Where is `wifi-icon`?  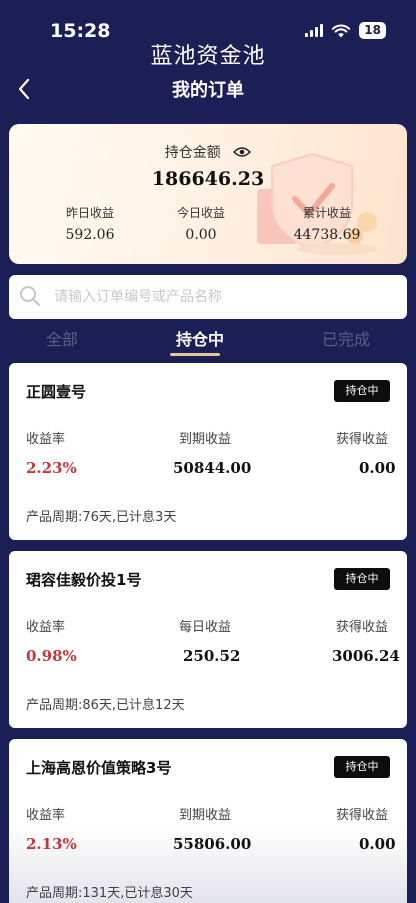 wifi-icon is located at coordinates (341, 30).